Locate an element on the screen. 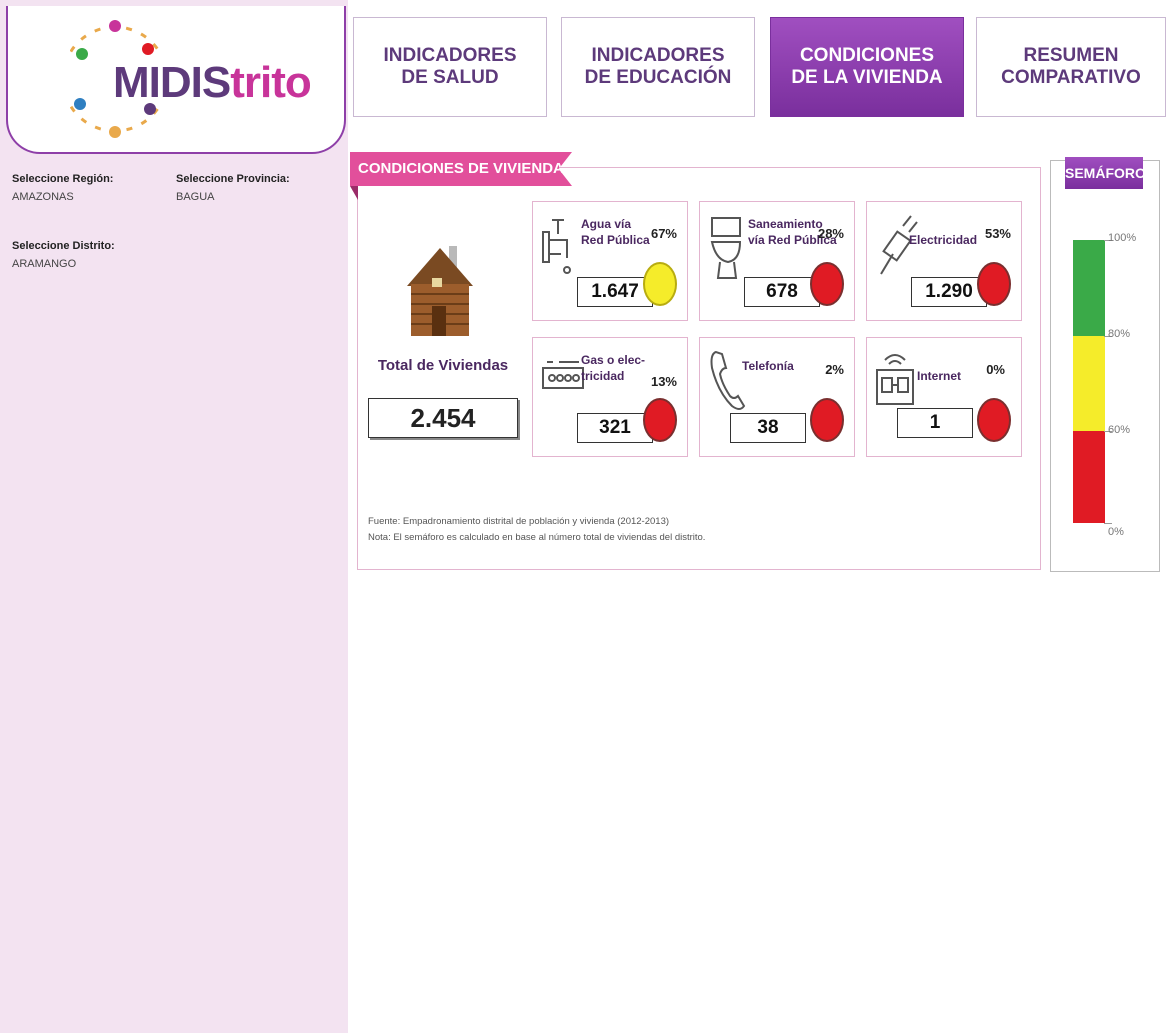 The width and height of the screenshot is (1166, 1033). logo-midis: MIDIS is located at coordinates (172, 82).